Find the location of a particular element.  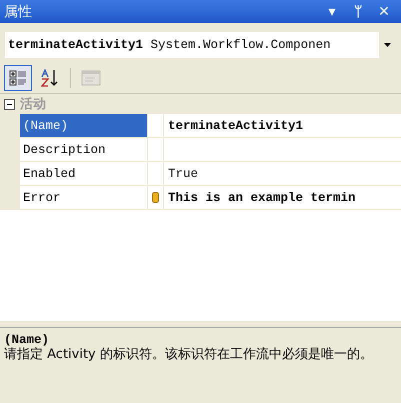

categorized-view-button is located at coordinates (18, 78).